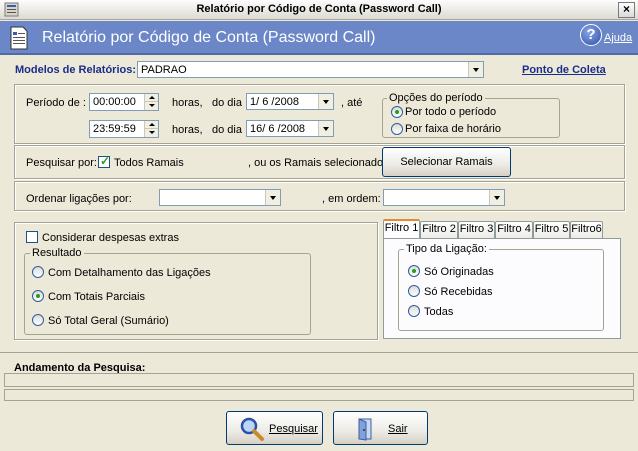  Describe the element at coordinates (446, 162) in the screenshot. I see `select-extensions-button: Selecionar Ramais` at that location.